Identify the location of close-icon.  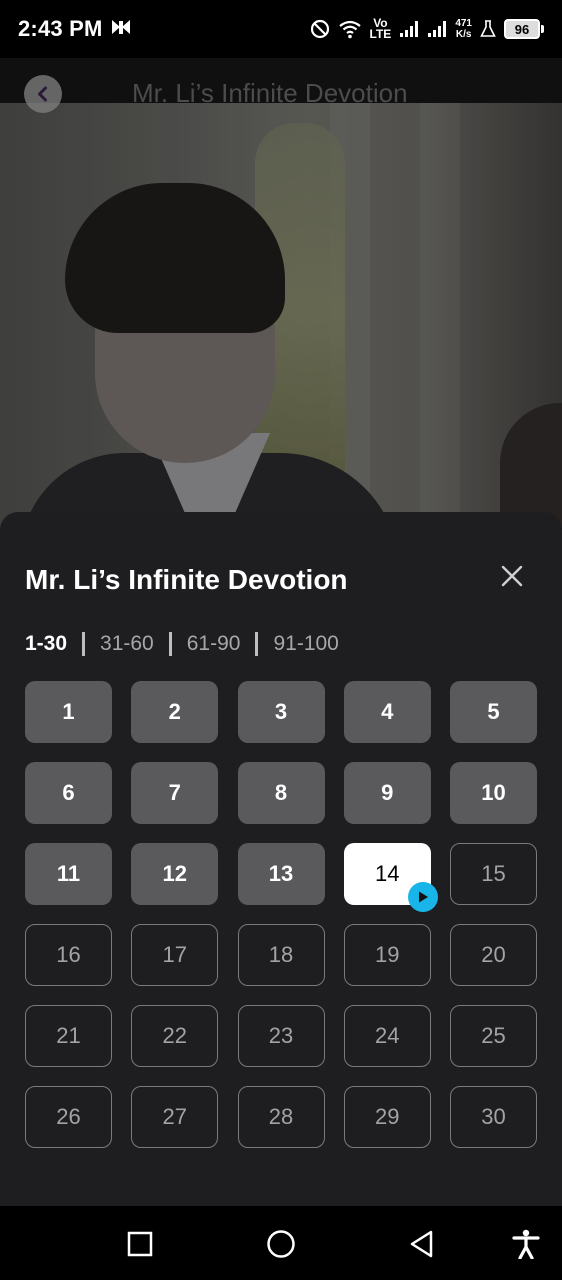
(512, 576).